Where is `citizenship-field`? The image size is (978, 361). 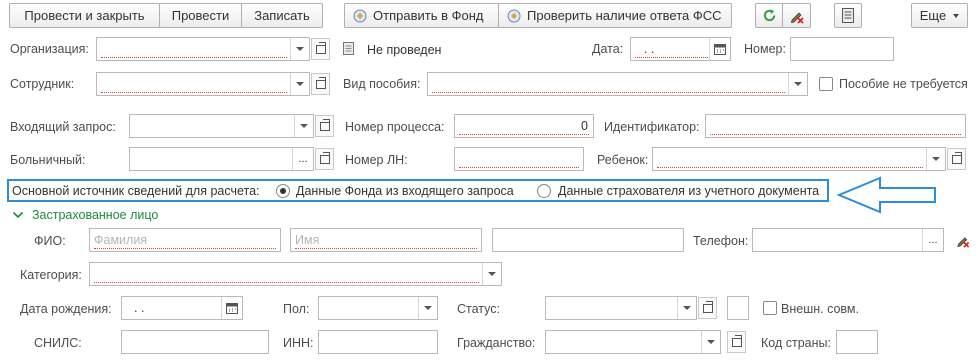
citizenship-field is located at coordinates (633, 342).